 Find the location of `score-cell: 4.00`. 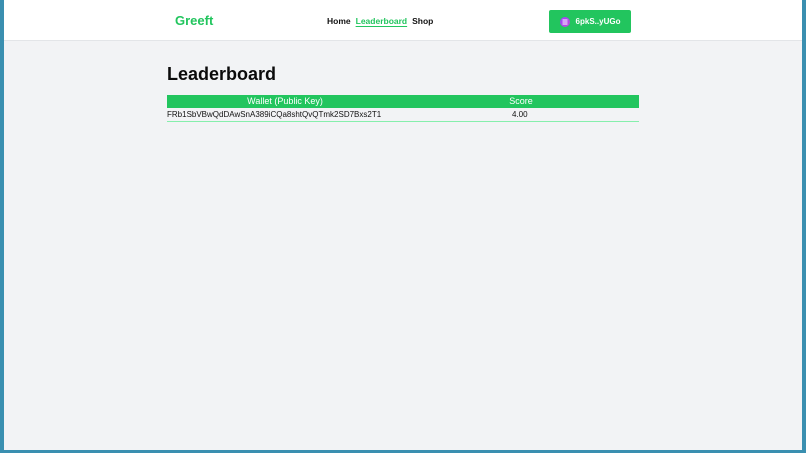

score-cell: 4.00 is located at coordinates (520, 114).